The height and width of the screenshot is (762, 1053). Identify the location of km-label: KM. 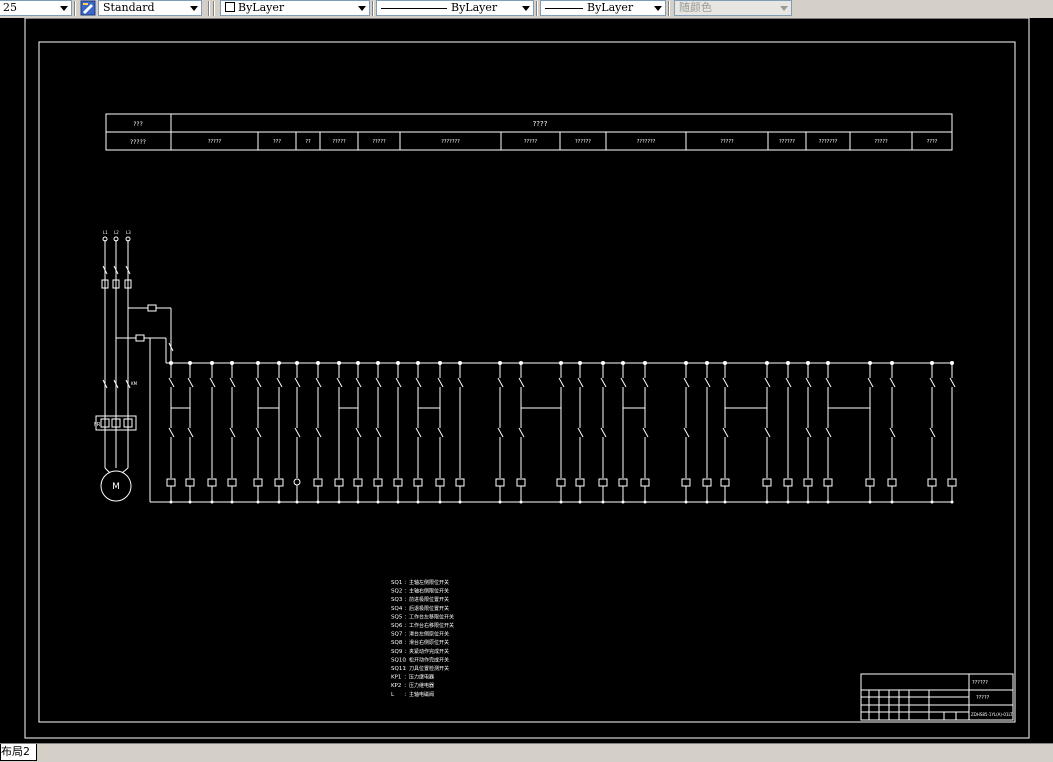
(134, 383).